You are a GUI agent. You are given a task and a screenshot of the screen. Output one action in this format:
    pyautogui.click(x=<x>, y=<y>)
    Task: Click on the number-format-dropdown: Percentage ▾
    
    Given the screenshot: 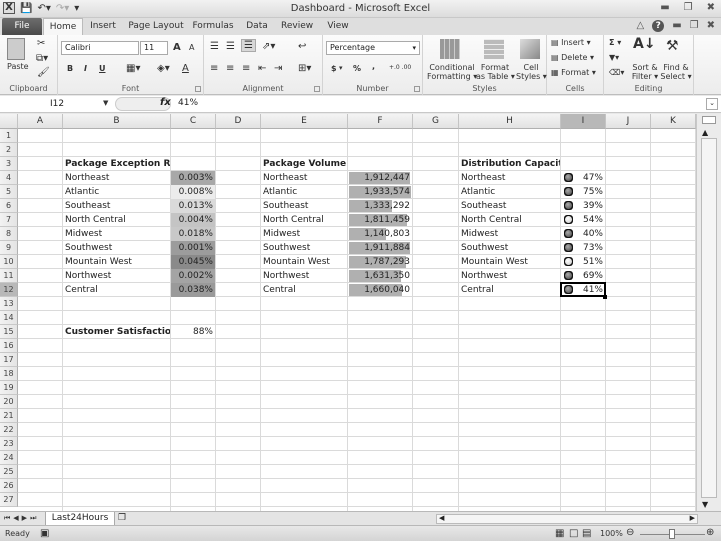 What is the action you would take?
    pyautogui.click(x=373, y=48)
    